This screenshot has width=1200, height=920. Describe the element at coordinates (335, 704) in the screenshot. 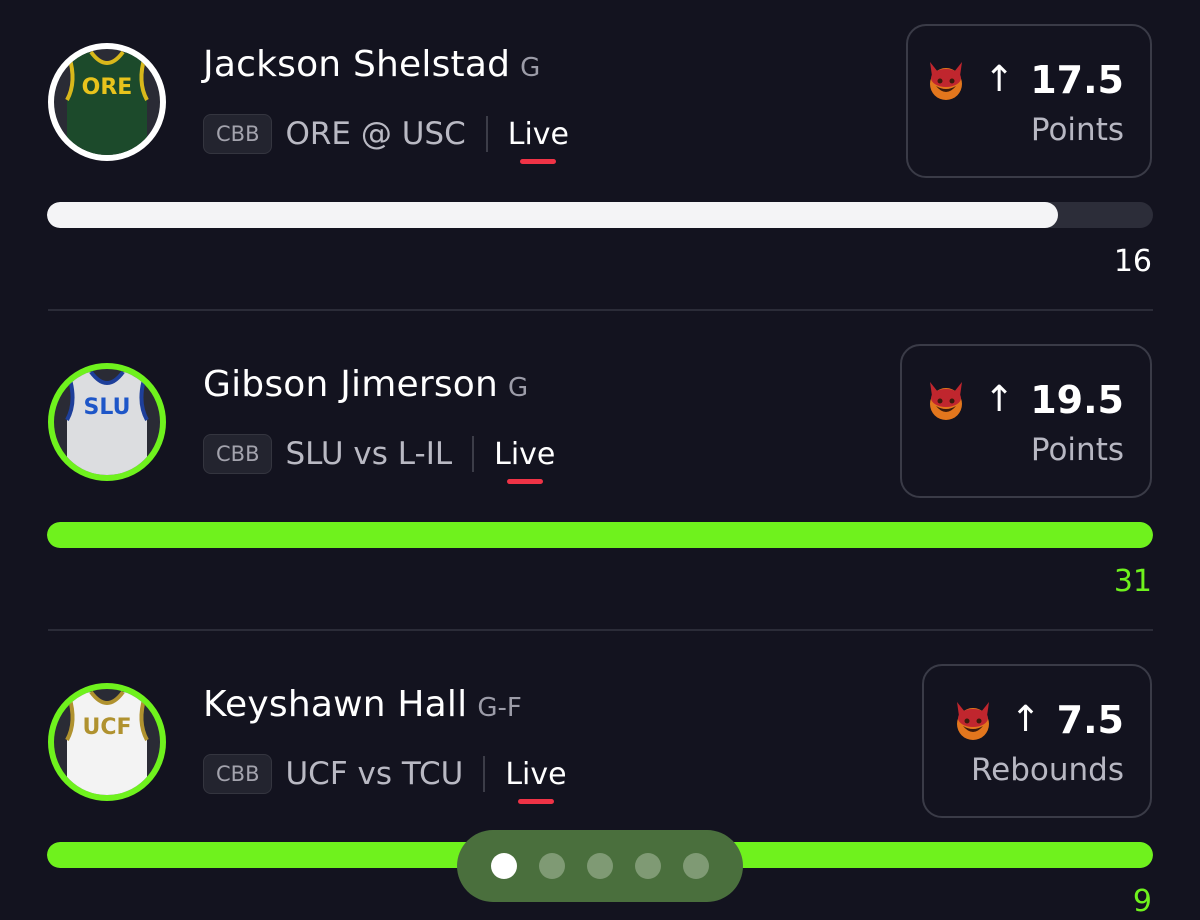

I see `player-name: Keyshawn Hall` at that location.